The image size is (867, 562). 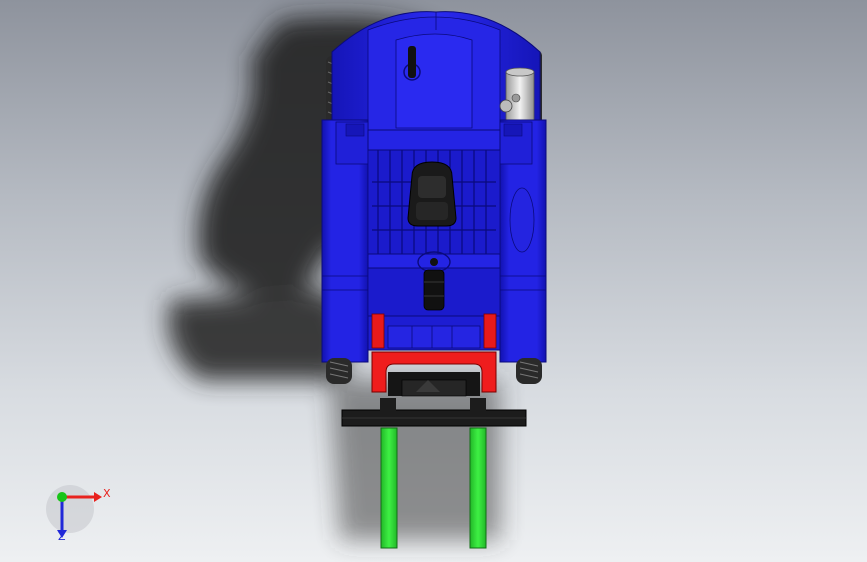 What do you see at coordinates (434, 374) in the screenshot?
I see `mast-carriage` at bounding box center [434, 374].